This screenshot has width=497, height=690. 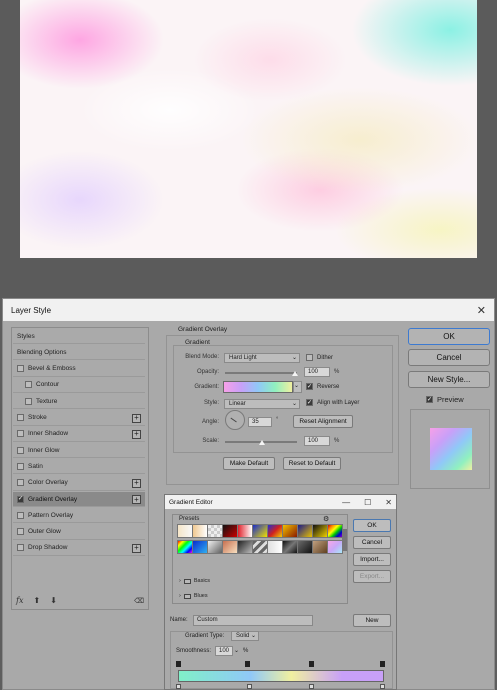 What do you see at coordinates (260, 422) in the screenshot?
I see `angle-input: 35` at bounding box center [260, 422].